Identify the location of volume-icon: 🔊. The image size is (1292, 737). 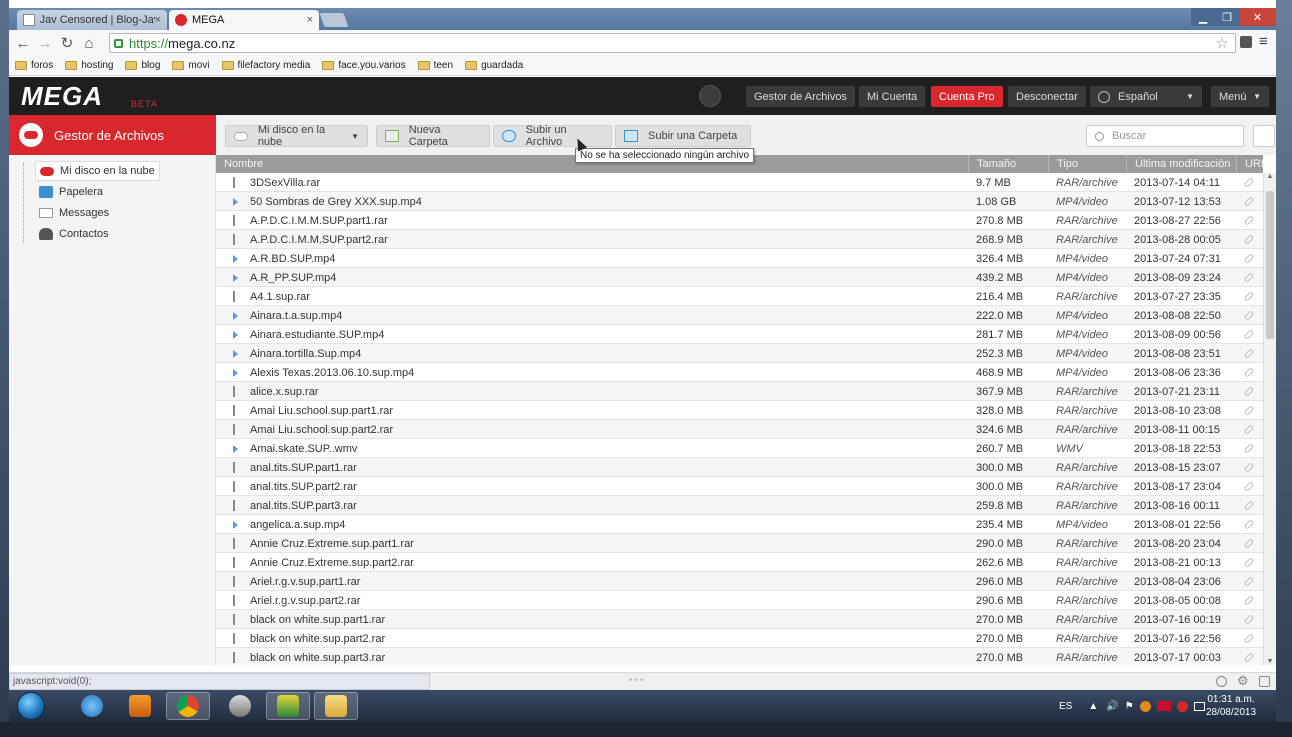
(1112, 706).